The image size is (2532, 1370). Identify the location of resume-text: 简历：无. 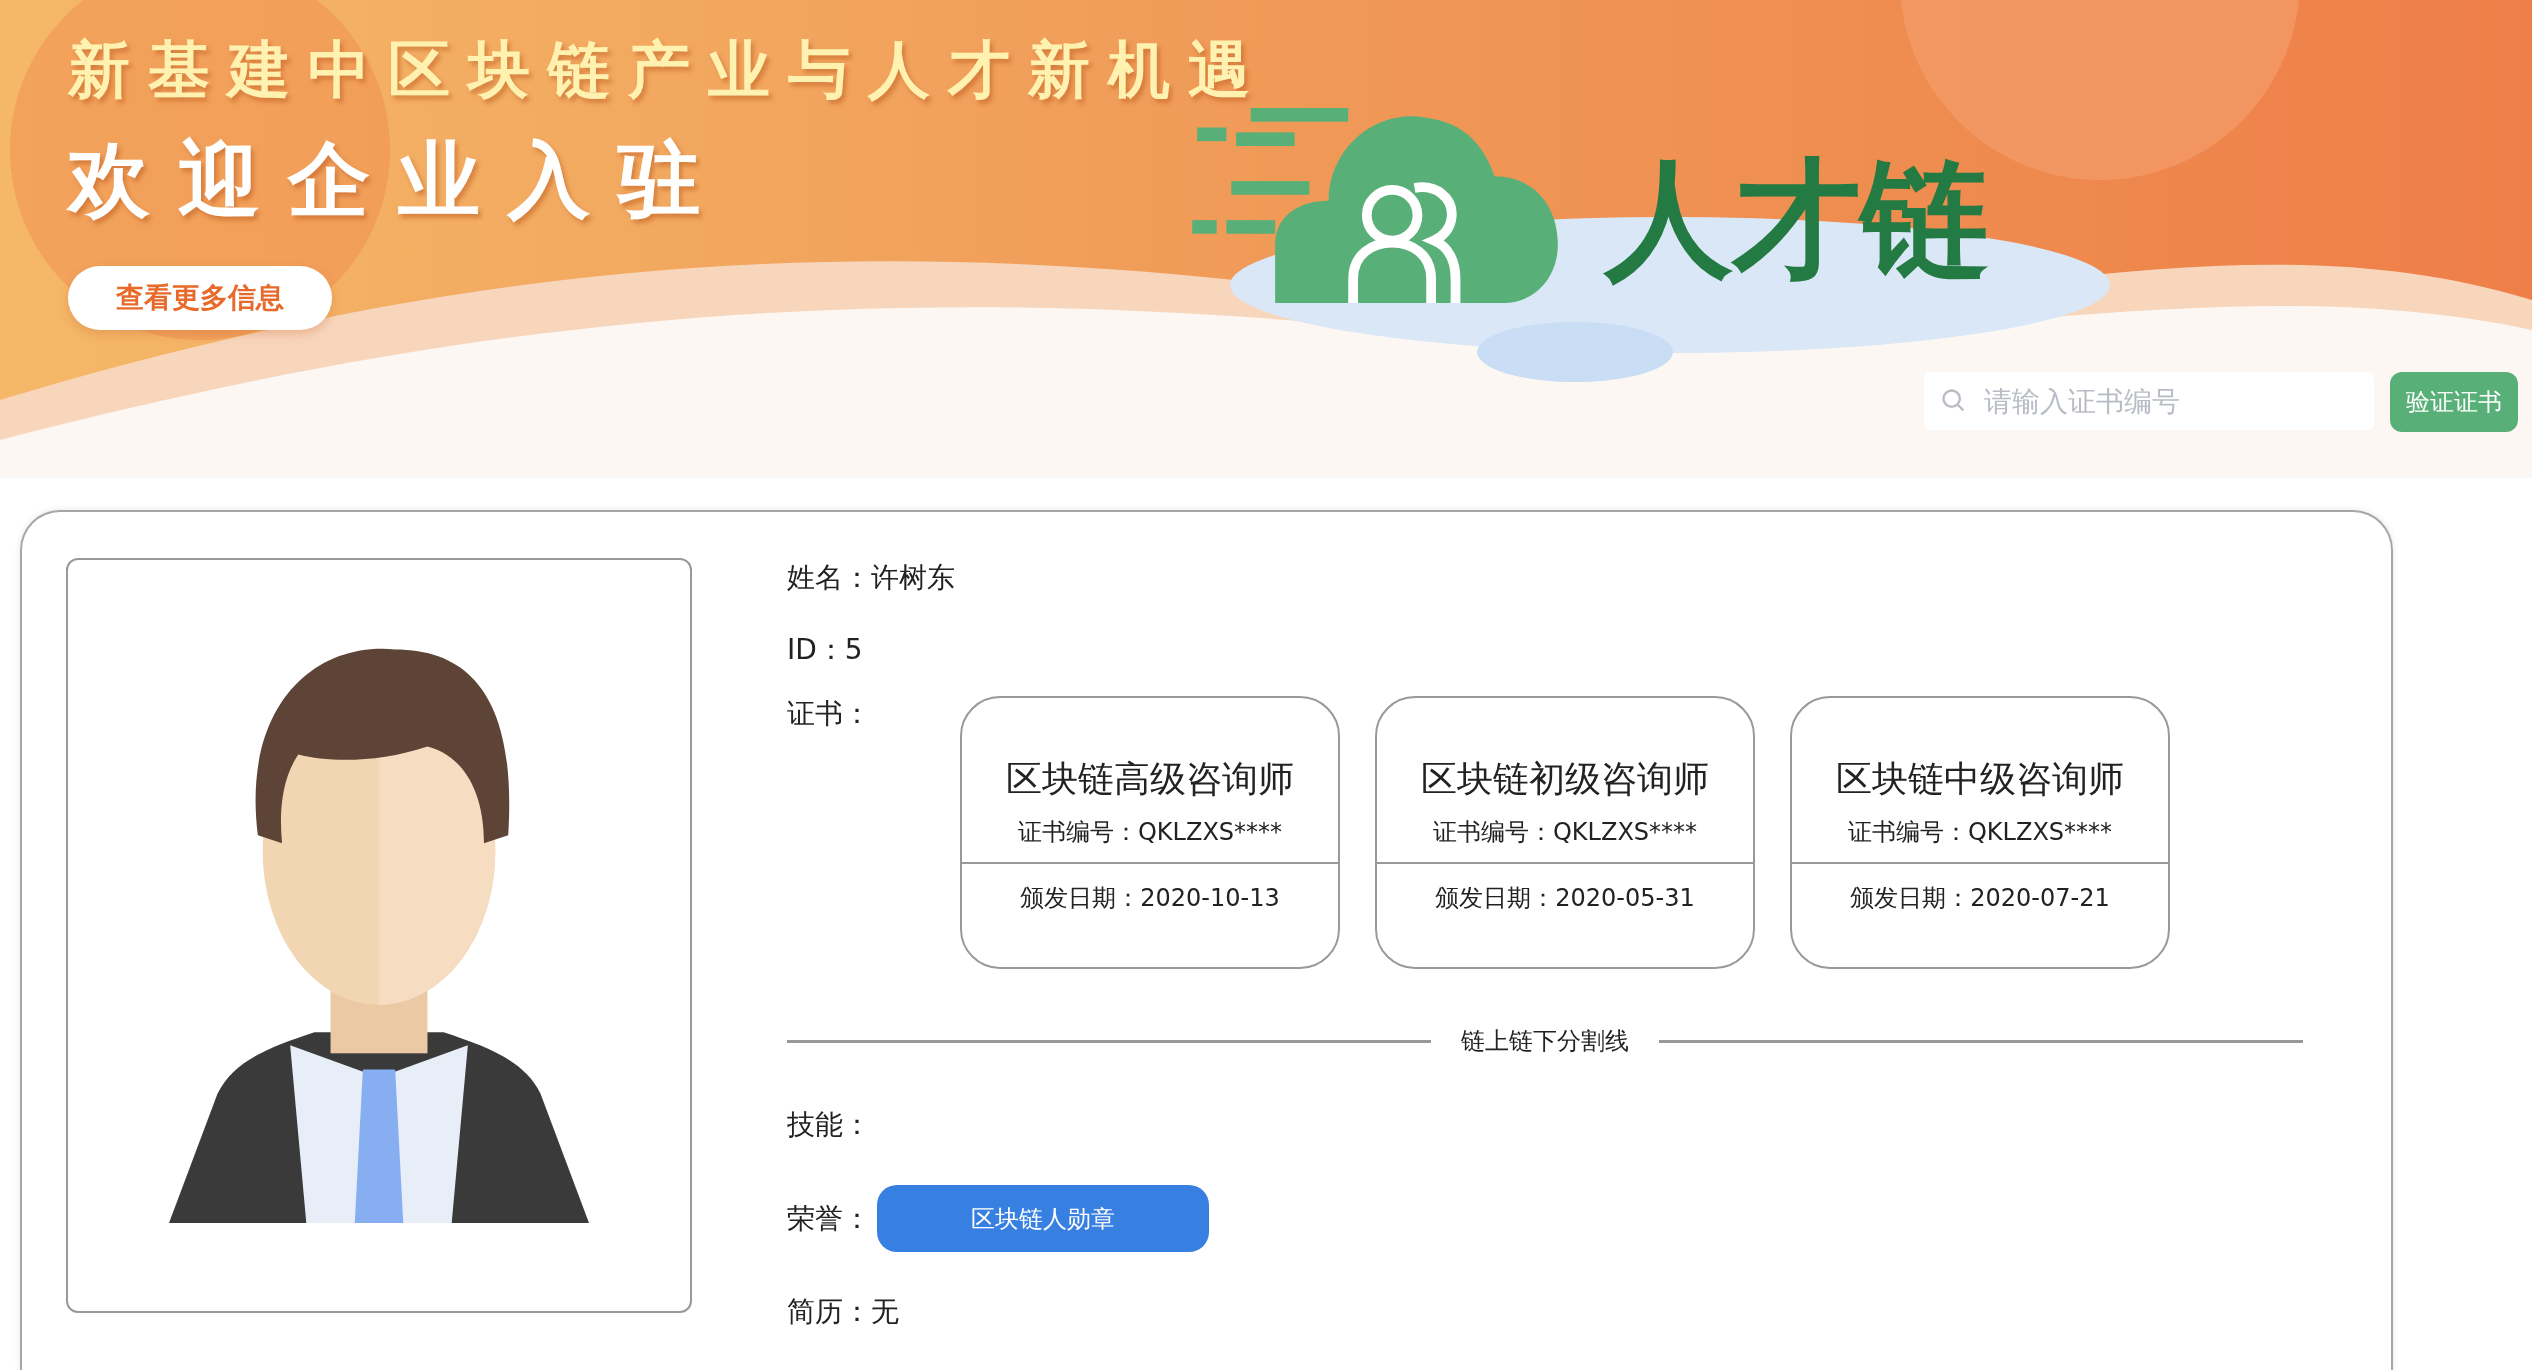
(843, 1312).